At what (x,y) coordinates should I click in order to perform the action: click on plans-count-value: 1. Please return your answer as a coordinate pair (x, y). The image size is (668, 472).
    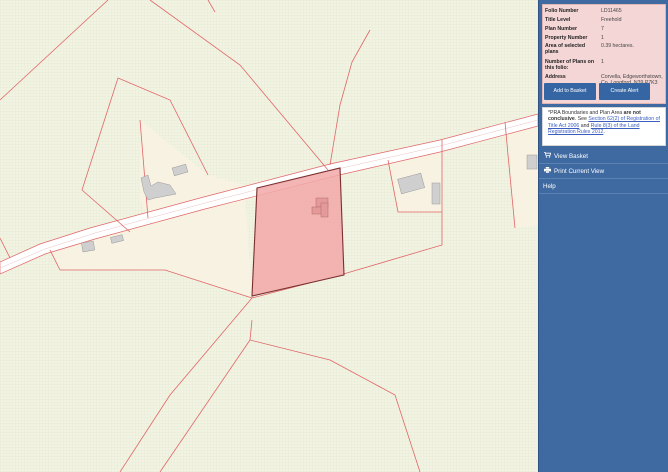
    Looking at the image, I should click on (602, 62).